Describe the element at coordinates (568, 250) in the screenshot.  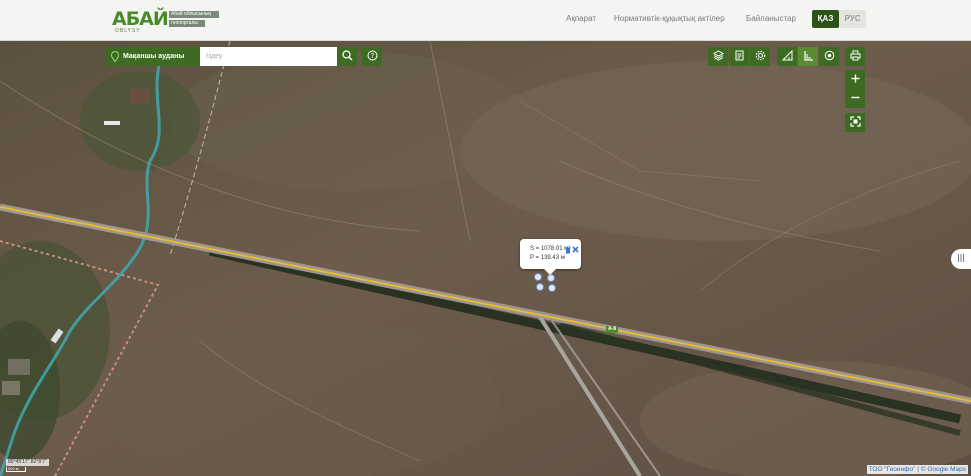
I see `trash-icon` at that location.